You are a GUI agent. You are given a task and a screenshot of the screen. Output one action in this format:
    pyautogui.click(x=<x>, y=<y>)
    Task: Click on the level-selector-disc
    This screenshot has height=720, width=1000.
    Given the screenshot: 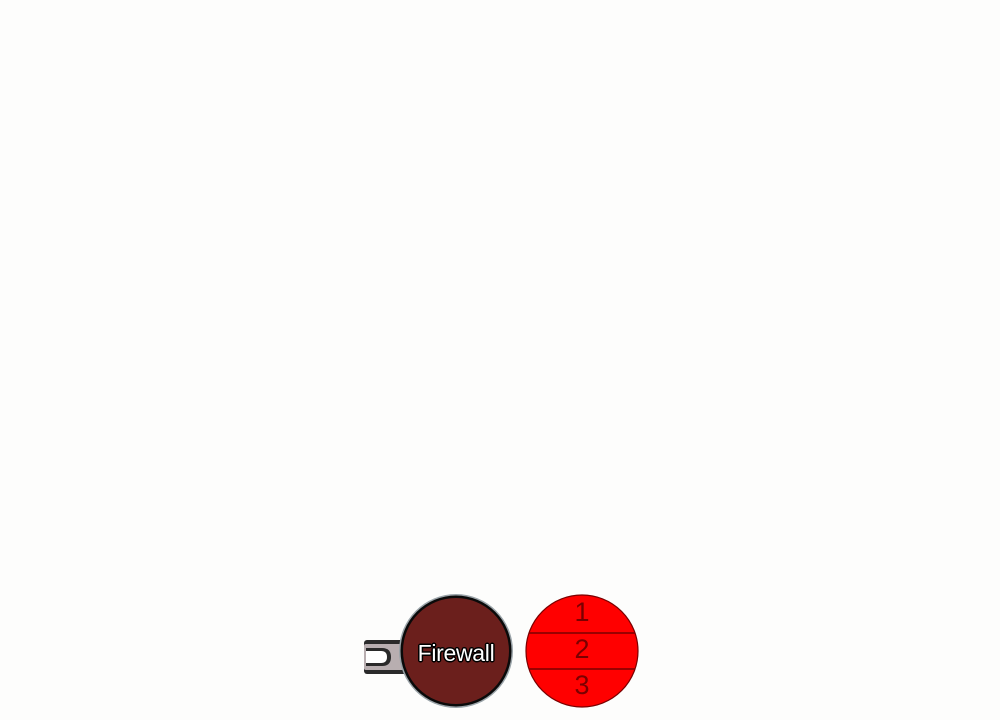 What is the action you would take?
    pyautogui.click(x=582, y=651)
    